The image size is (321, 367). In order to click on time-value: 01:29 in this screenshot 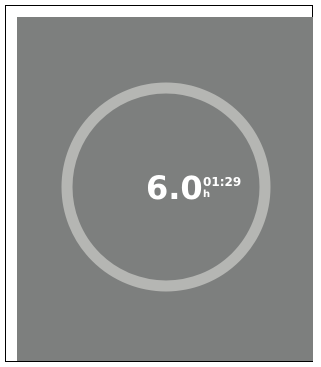, I will do `click(222, 182)`.